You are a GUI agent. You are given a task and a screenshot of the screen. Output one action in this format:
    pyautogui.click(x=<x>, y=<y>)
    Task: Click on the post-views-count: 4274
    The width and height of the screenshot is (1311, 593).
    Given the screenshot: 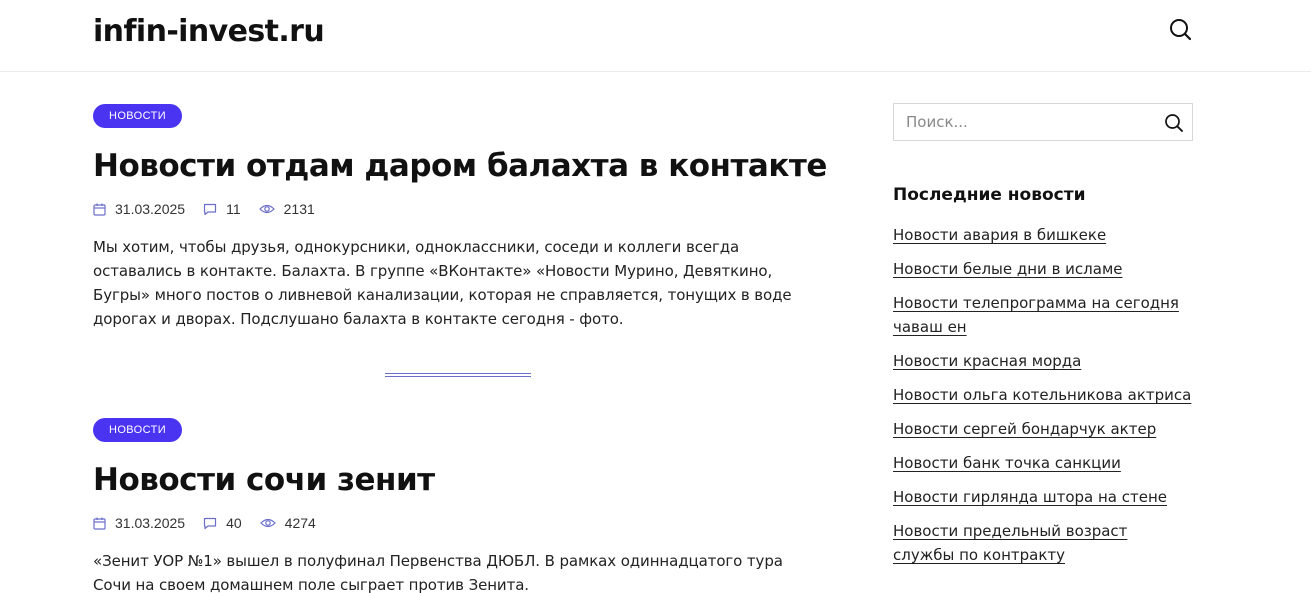 What is the action you would take?
    pyautogui.click(x=300, y=523)
    